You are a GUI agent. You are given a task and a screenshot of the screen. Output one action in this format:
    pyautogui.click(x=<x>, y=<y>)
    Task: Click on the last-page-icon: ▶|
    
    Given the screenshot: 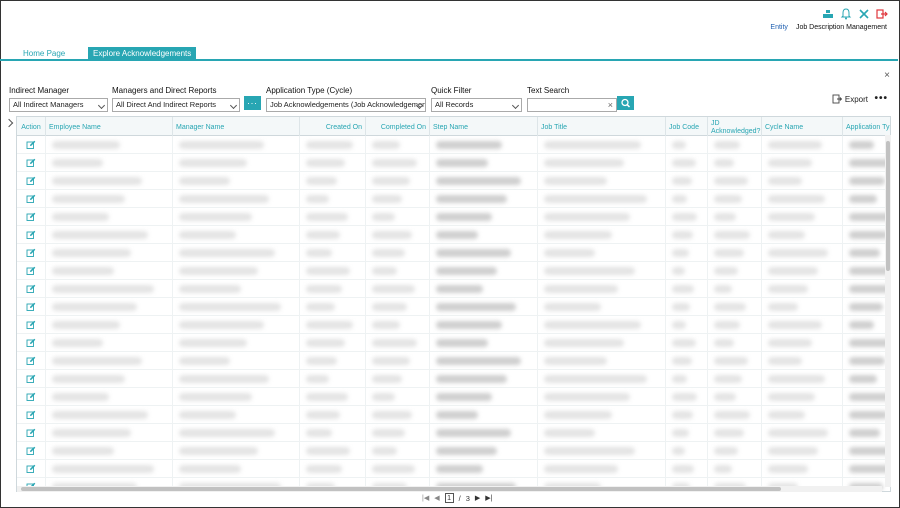 What is the action you would take?
    pyautogui.click(x=488, y=498)
    